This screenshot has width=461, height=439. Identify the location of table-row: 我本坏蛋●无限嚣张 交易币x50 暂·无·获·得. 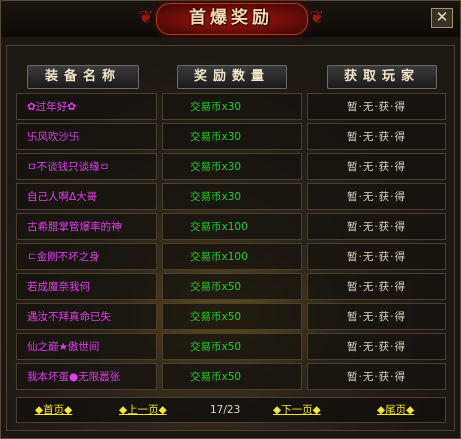
(231, 376).